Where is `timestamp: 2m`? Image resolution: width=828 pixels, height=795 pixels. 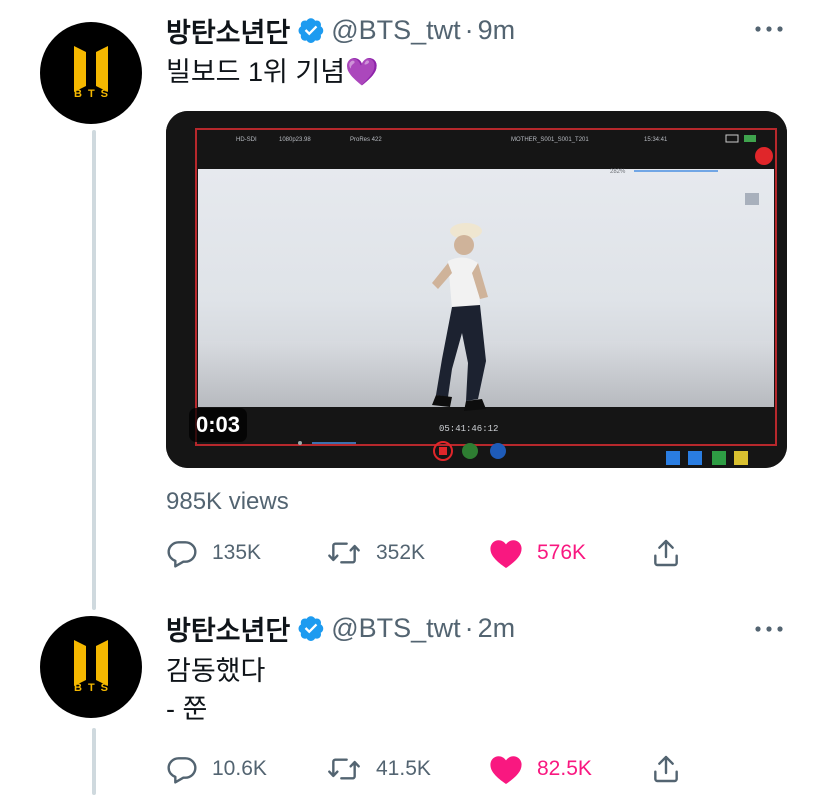 timestamp: 2m is located at coordinates (497, 628).